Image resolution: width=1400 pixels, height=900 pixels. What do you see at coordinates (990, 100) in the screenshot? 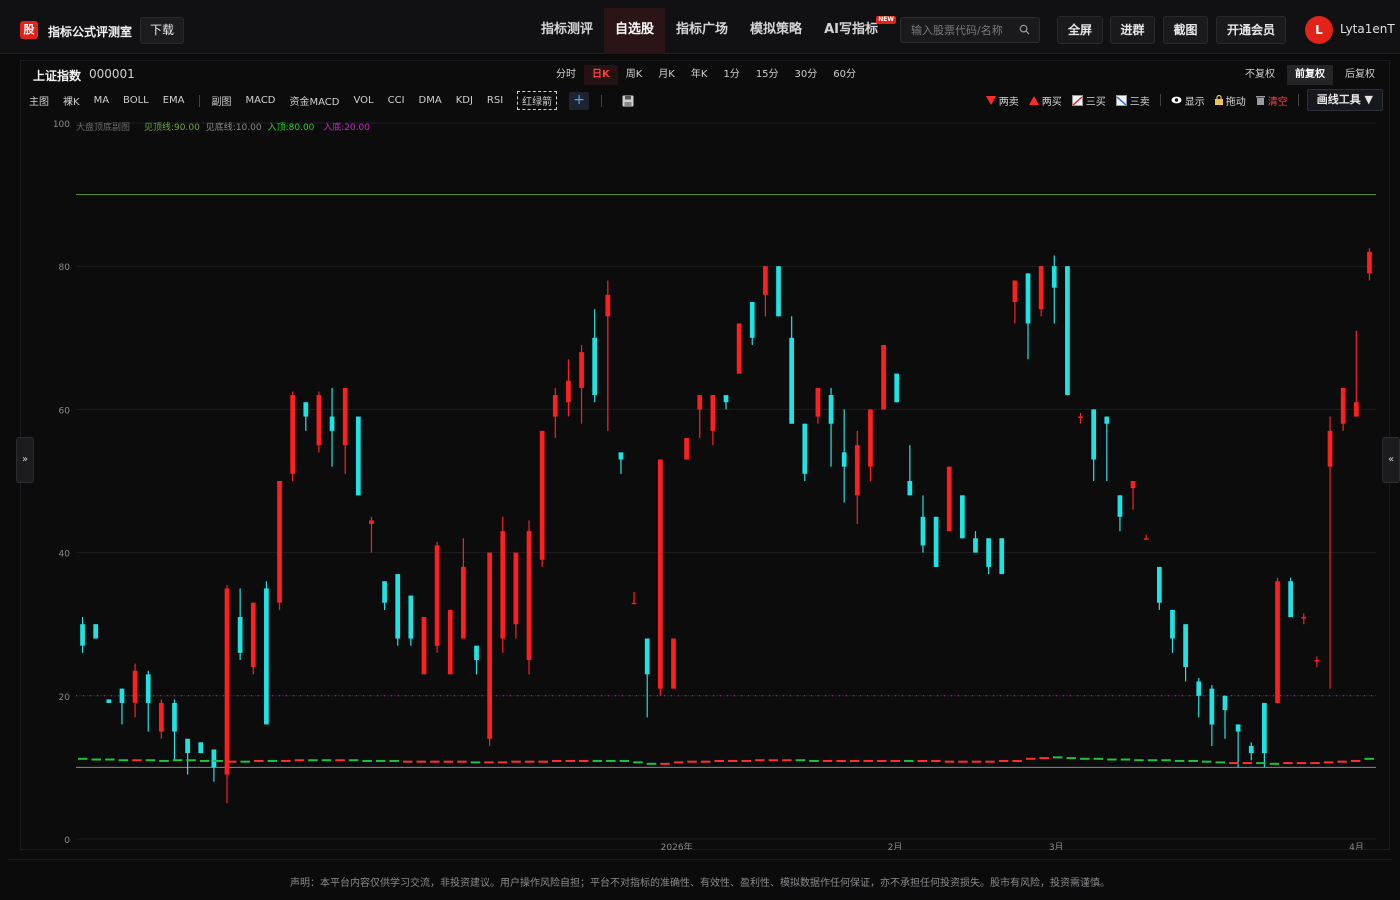
I see `down-triangle-icon` at bounding box center [990, 100].